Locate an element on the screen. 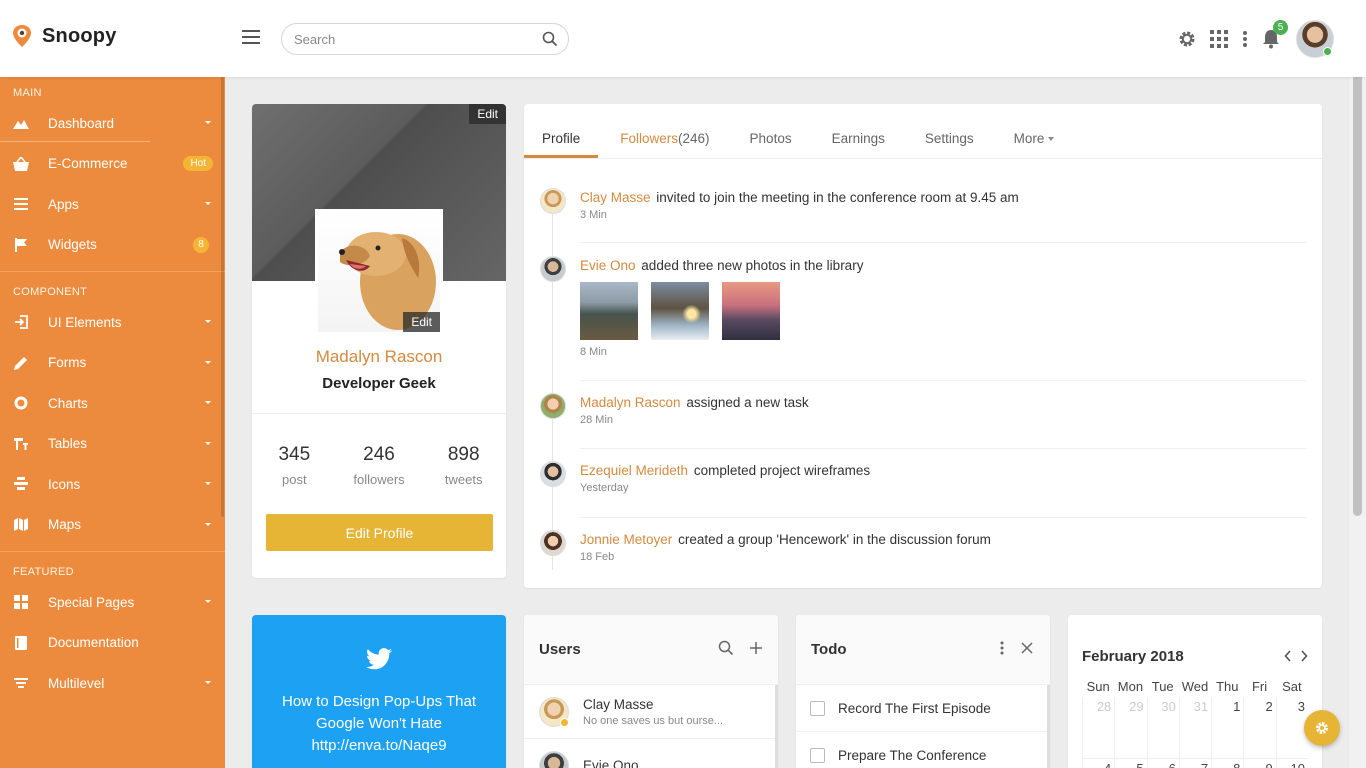  sidebar-item-multilevel: Multilevel is located at coordinates (112, 683).